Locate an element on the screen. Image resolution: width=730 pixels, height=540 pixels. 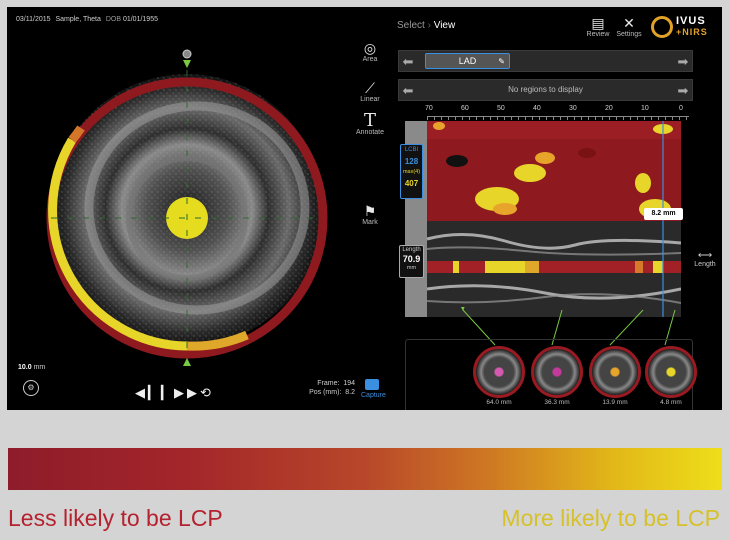
axis-tick: 10 is located at coordinates (645, 108).